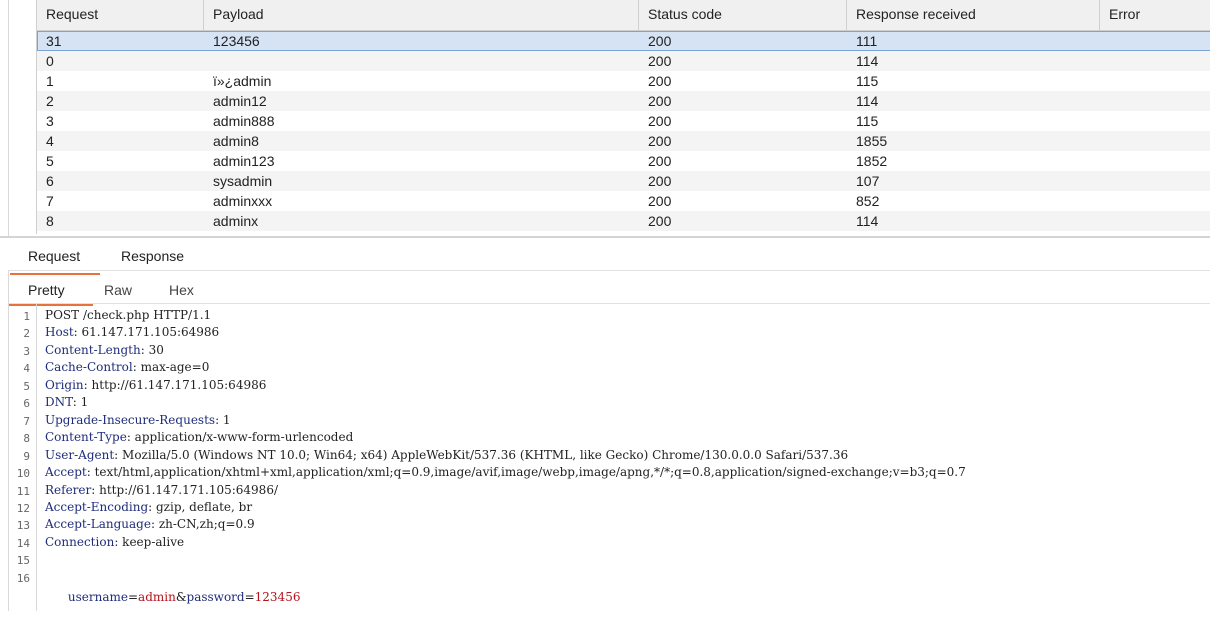 The height and width of the screenshot is (618, 1210). I want to click on cell-payload, so click(421, 61).